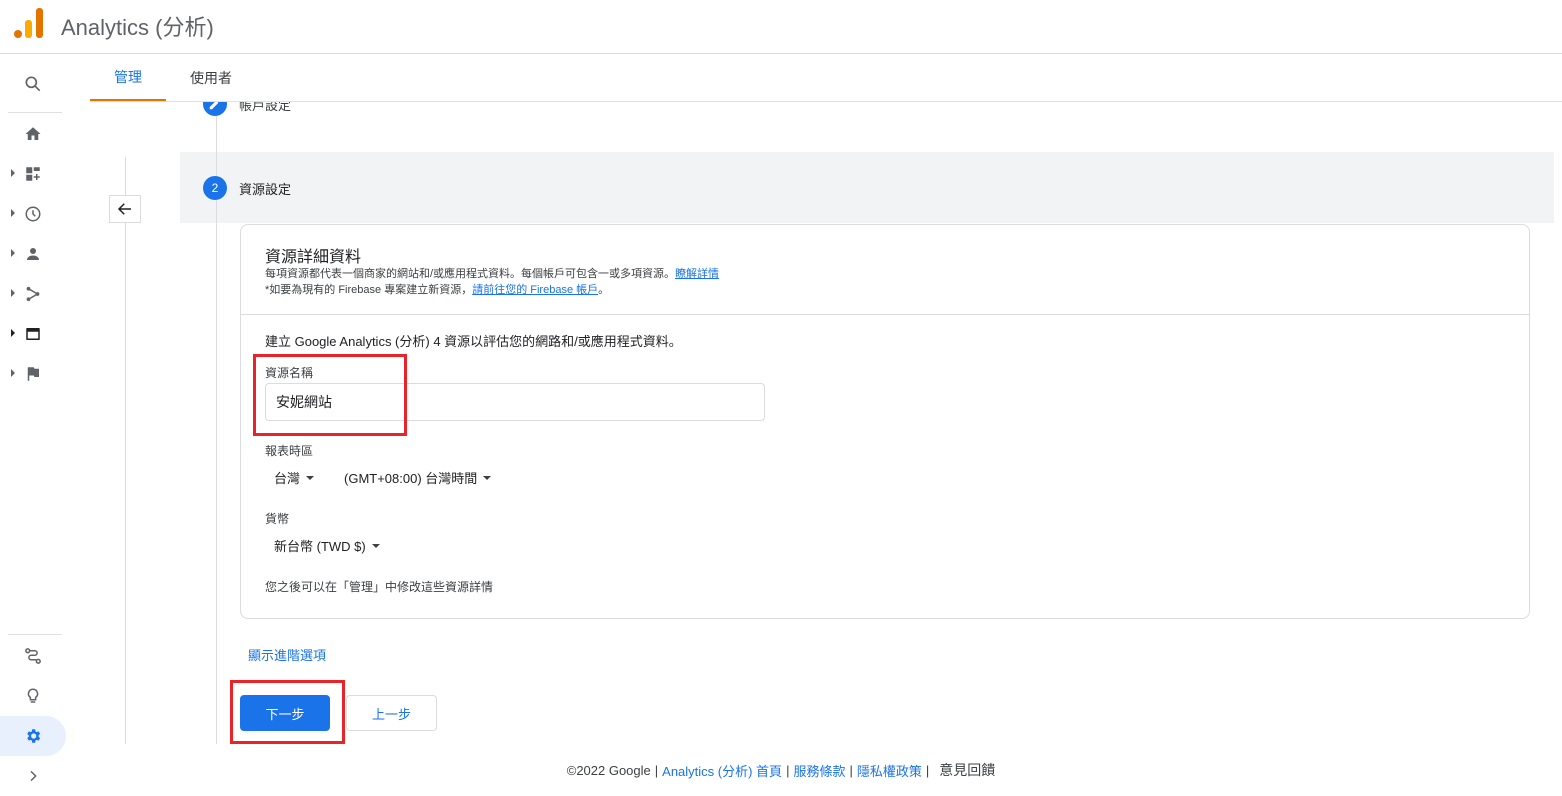 The width and height of the screenshot is (1562, 796). Describe the element at coordinates (285, 713) in the screenshot. I see `next-button: 下一步` at that location.